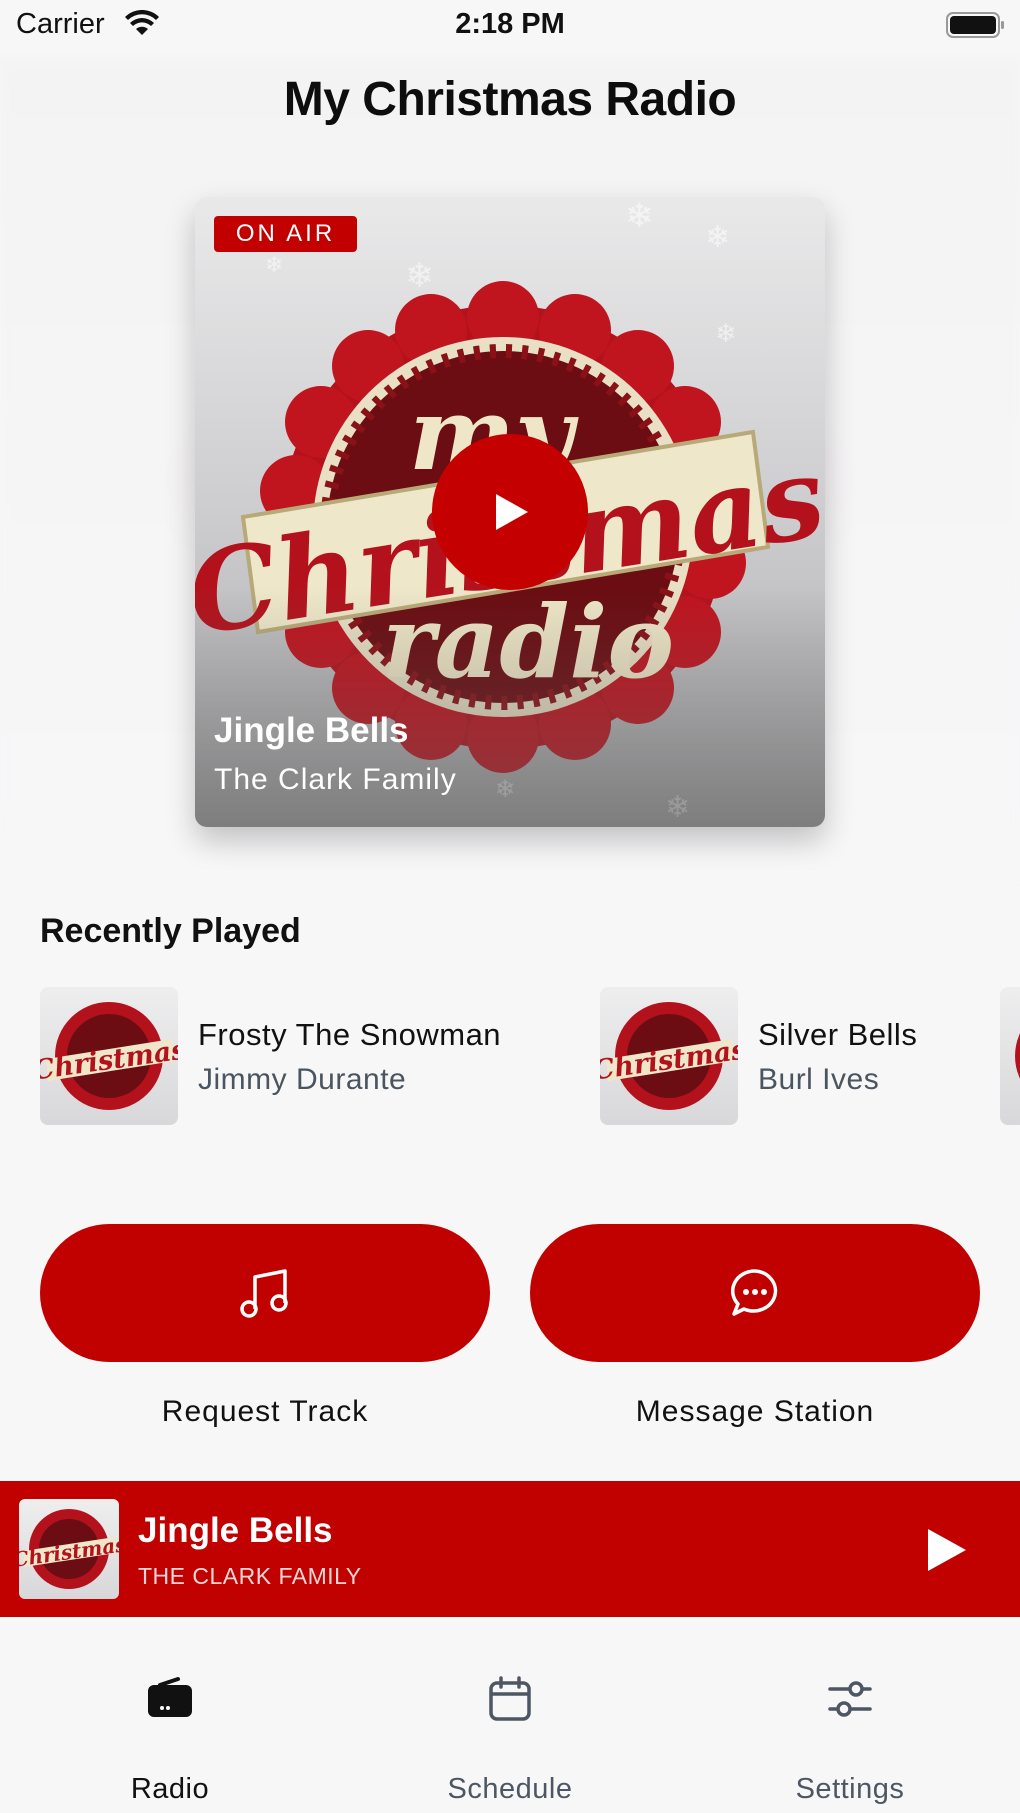 This screenshot has height=1813, width=1020. I want to click on recent-item-artist: Burl Ives, so click(819, 1079).